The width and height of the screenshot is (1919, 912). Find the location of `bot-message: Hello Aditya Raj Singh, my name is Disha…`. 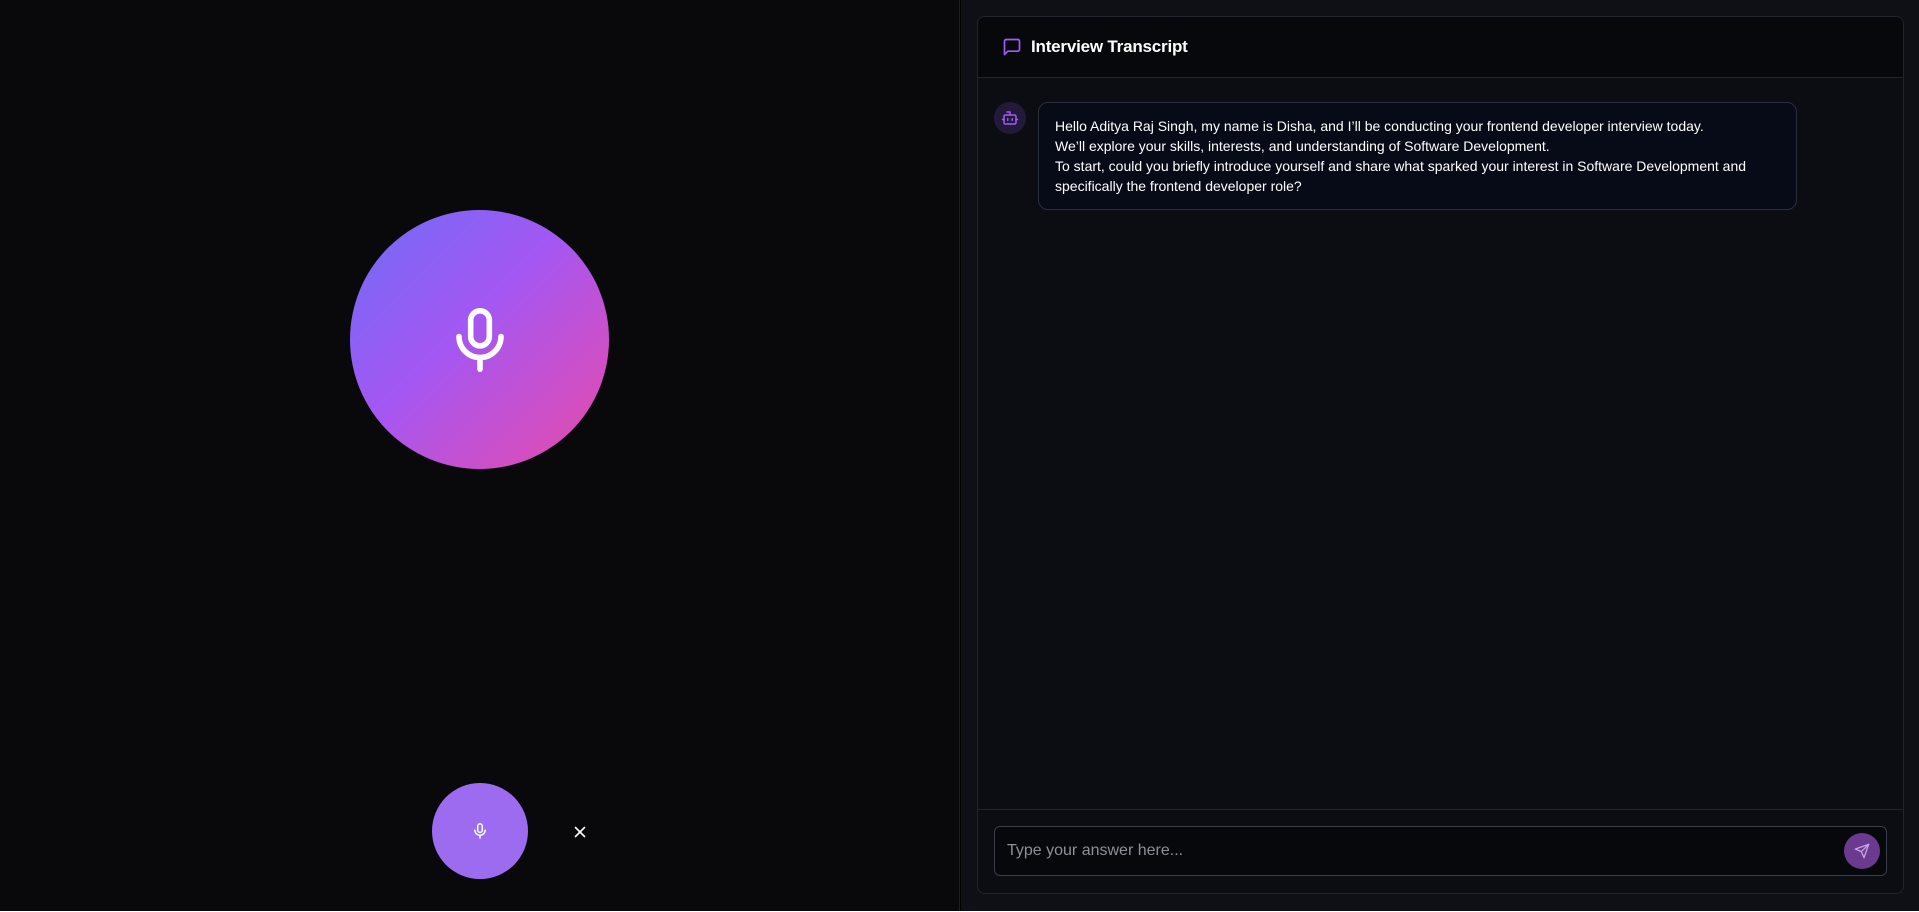

bot-message: Hello Aditya Raj Singh, my name is Disha… is located at coordinates (1395, 156).